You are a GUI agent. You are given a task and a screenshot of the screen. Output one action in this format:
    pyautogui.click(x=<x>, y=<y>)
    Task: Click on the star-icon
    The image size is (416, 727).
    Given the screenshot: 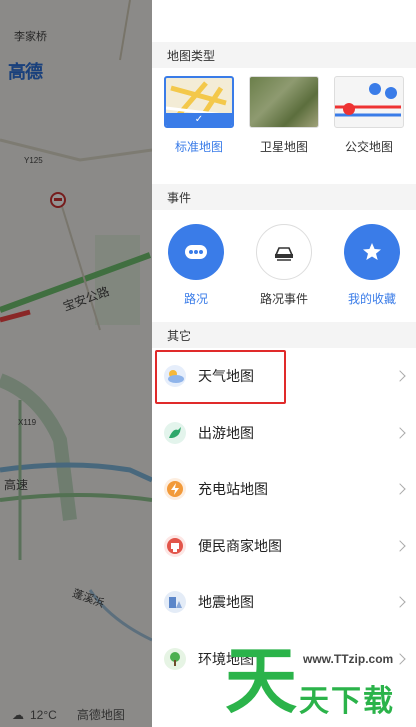 What is the action you would take?
    pyautogui.click(x=372, y=252)
    